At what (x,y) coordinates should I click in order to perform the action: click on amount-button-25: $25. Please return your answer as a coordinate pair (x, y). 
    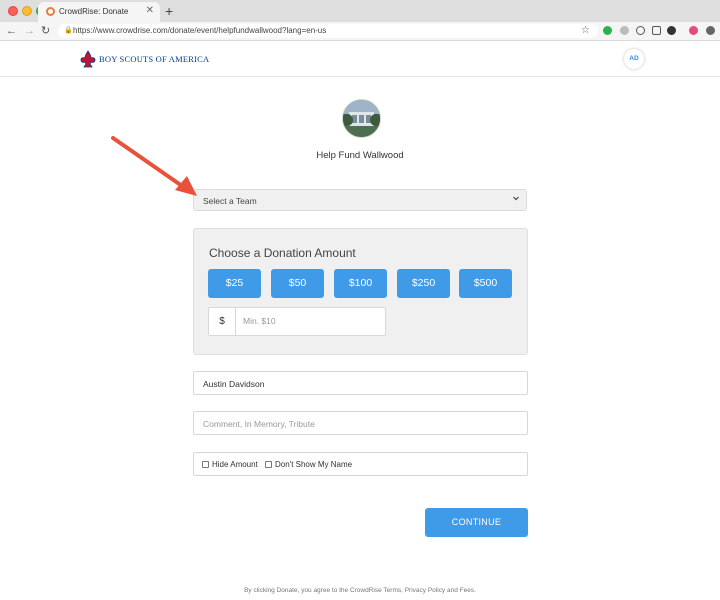
    Looking at the image, I should click on (234, 283).